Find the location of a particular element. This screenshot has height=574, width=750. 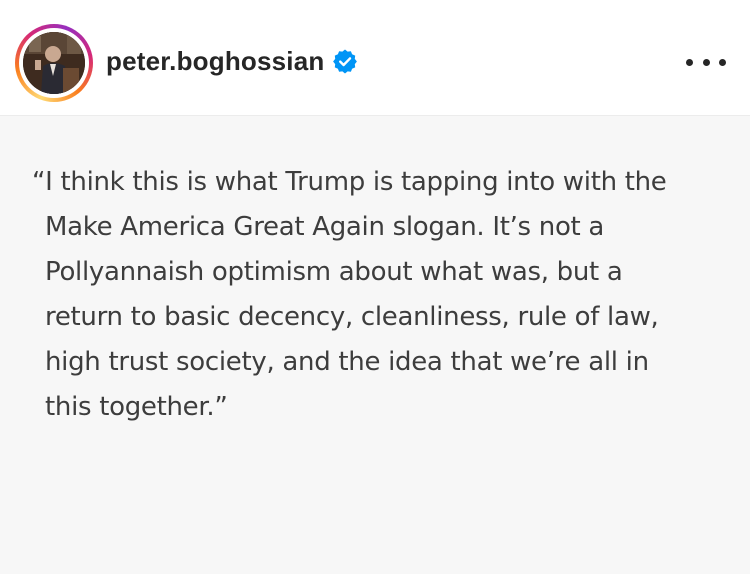

quote-line: this together.” is located at coordinates (136, 407).